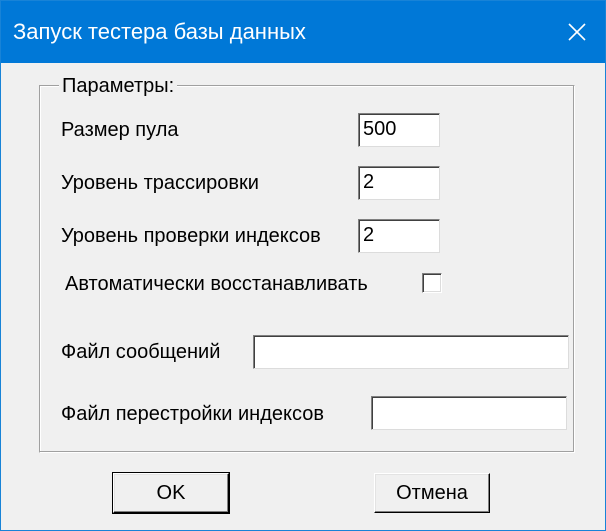  What do you see at coordinates (399, 183) in the screenshot?
I see `trace-level-input: 2` at bounding box center [399, 183].